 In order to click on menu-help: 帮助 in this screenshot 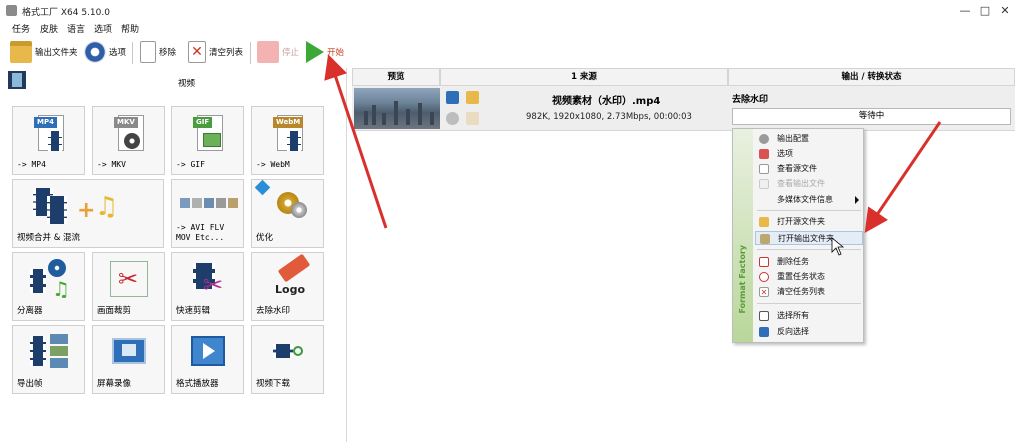, I will do `click(130, 28)`.